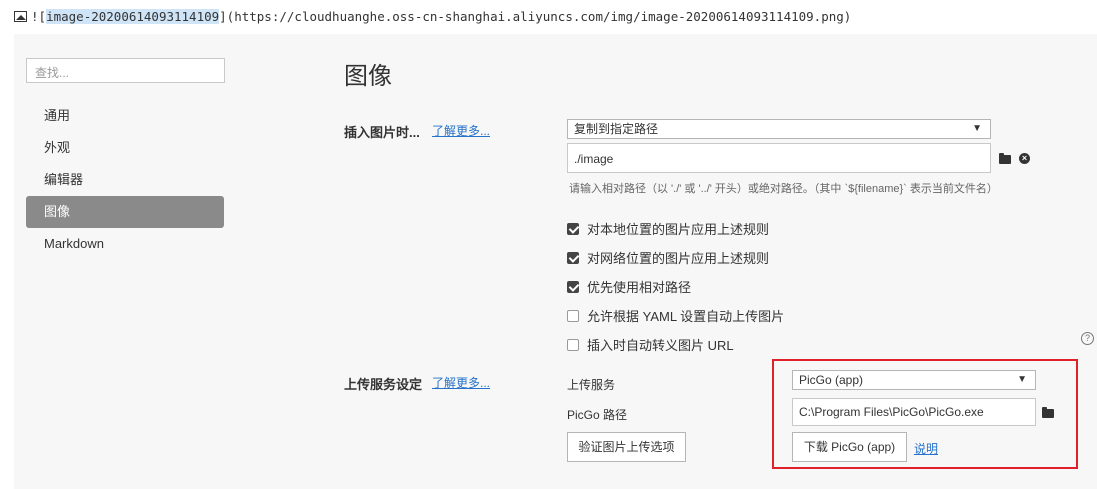  What do you see at coordinates (125, 244) in the screenshot?
I see `sidebar-item-markdown: Markdown` at bounding box center [125, 244].